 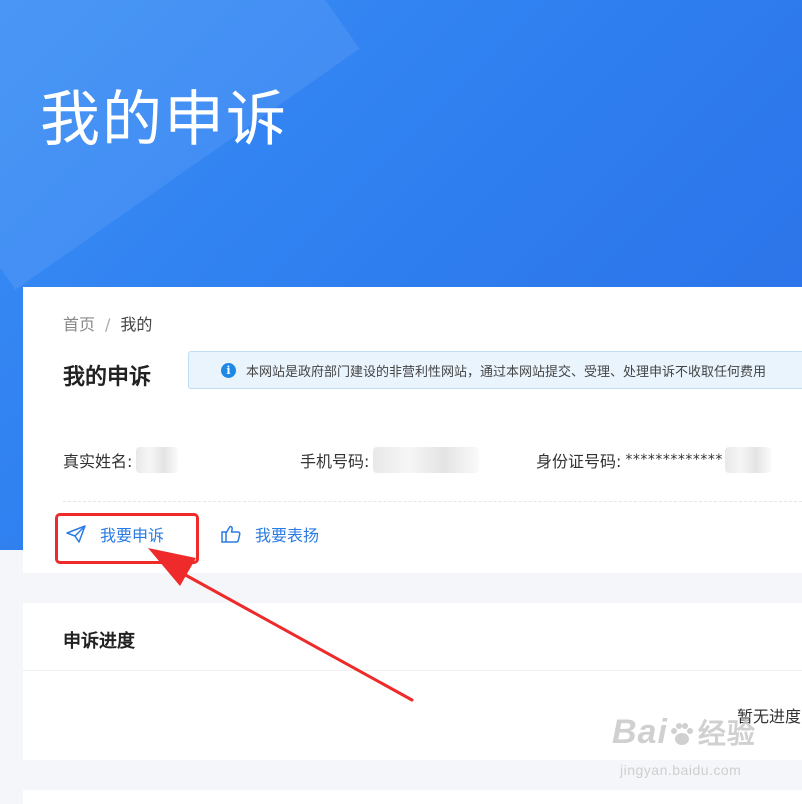 I want to click on breadcrumb: 首页 / 我的, so click(x=107, y=323).